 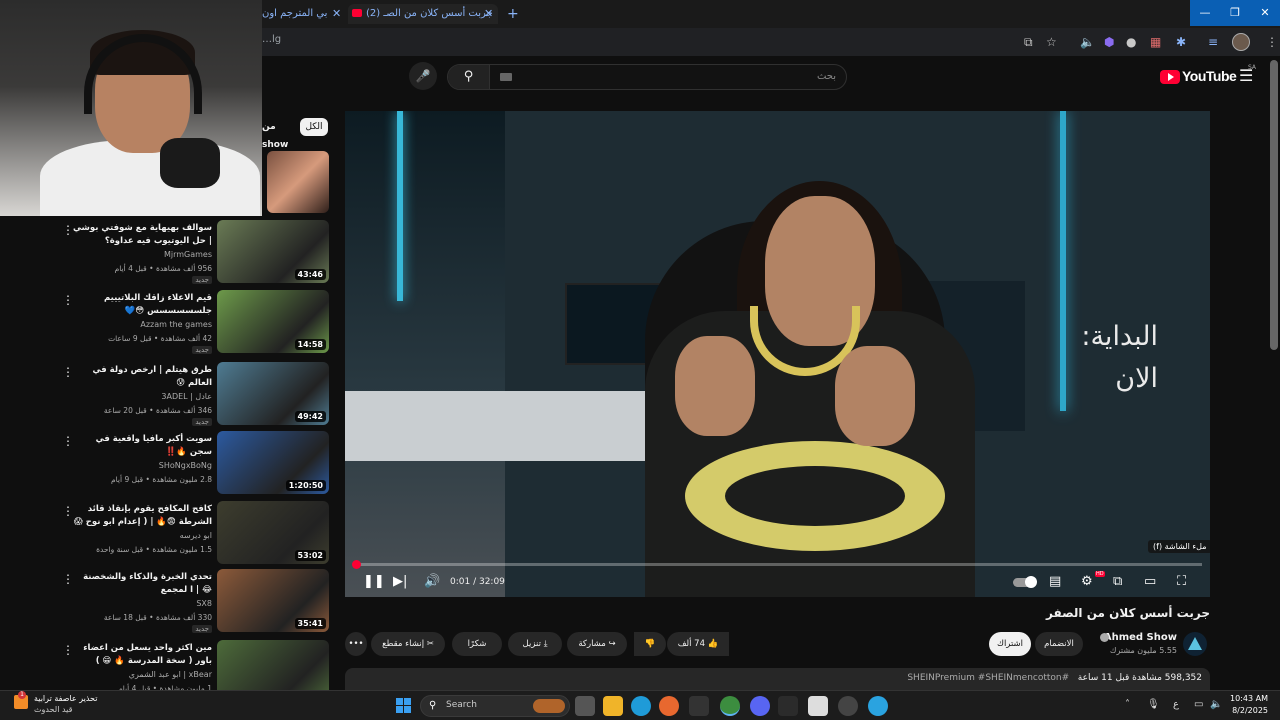 What do you see at coordinates (423, 76) in the screenshot?
I see `voice-search-icon: 🎤` at bounding box center [423, 76].